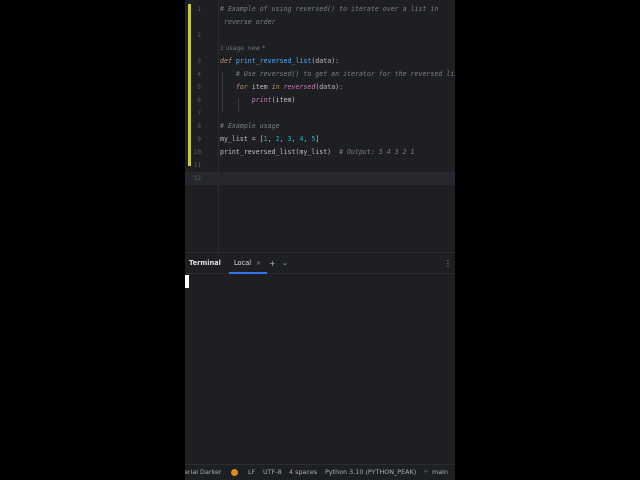 The width and height of the screenshot is (640, 480). I want to click on code-line: 1 usage new *, so click(320, 48).